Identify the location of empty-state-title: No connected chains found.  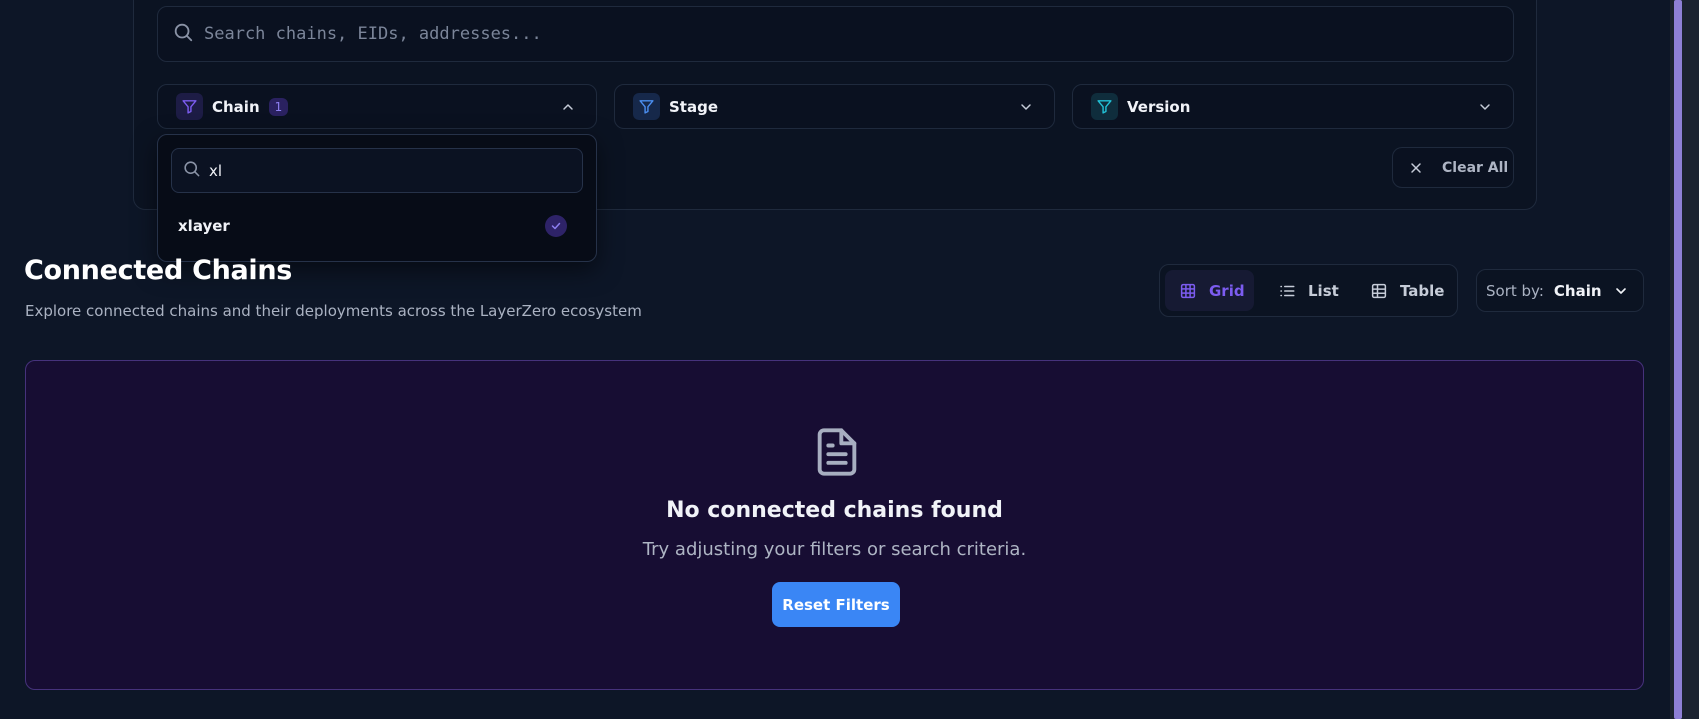
(834, 510).